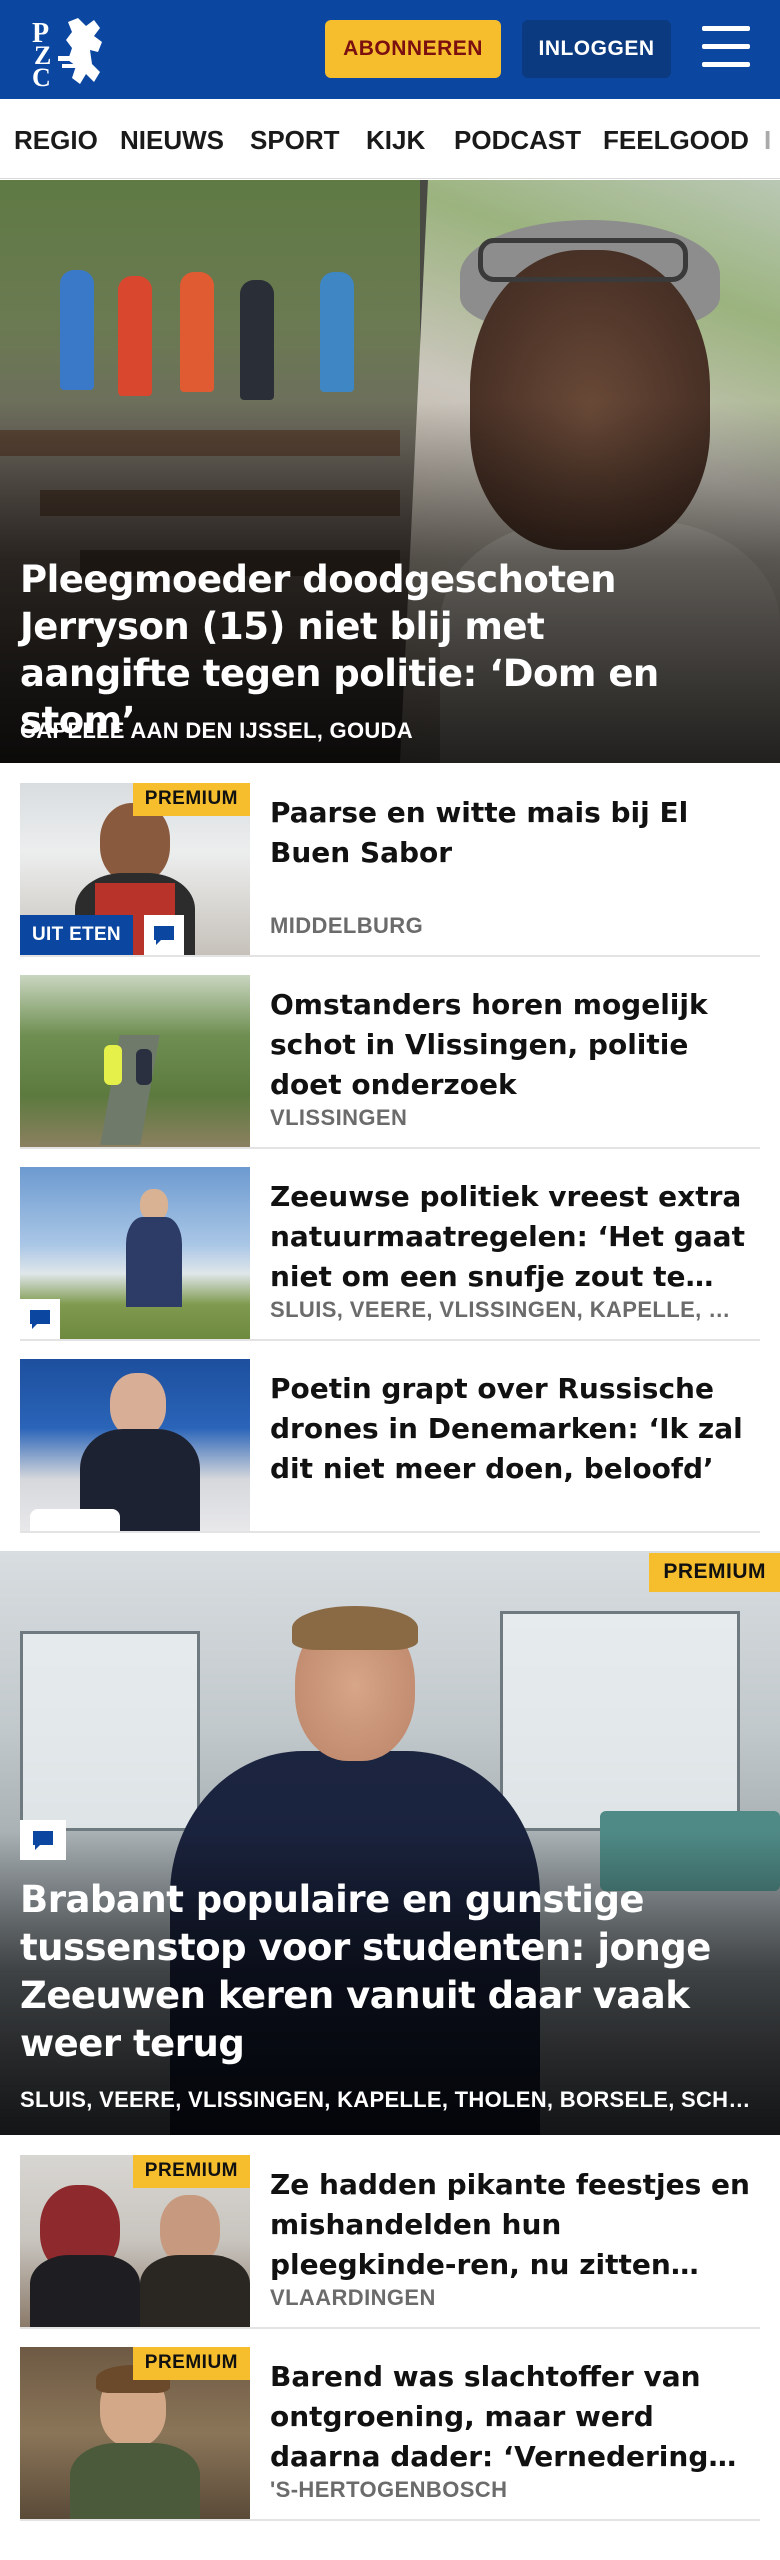  What do you see at coordinates (413, 49) in the screenshot?
I see `subscribe-button: ABONNEREN` at bounding box center [413, 49].